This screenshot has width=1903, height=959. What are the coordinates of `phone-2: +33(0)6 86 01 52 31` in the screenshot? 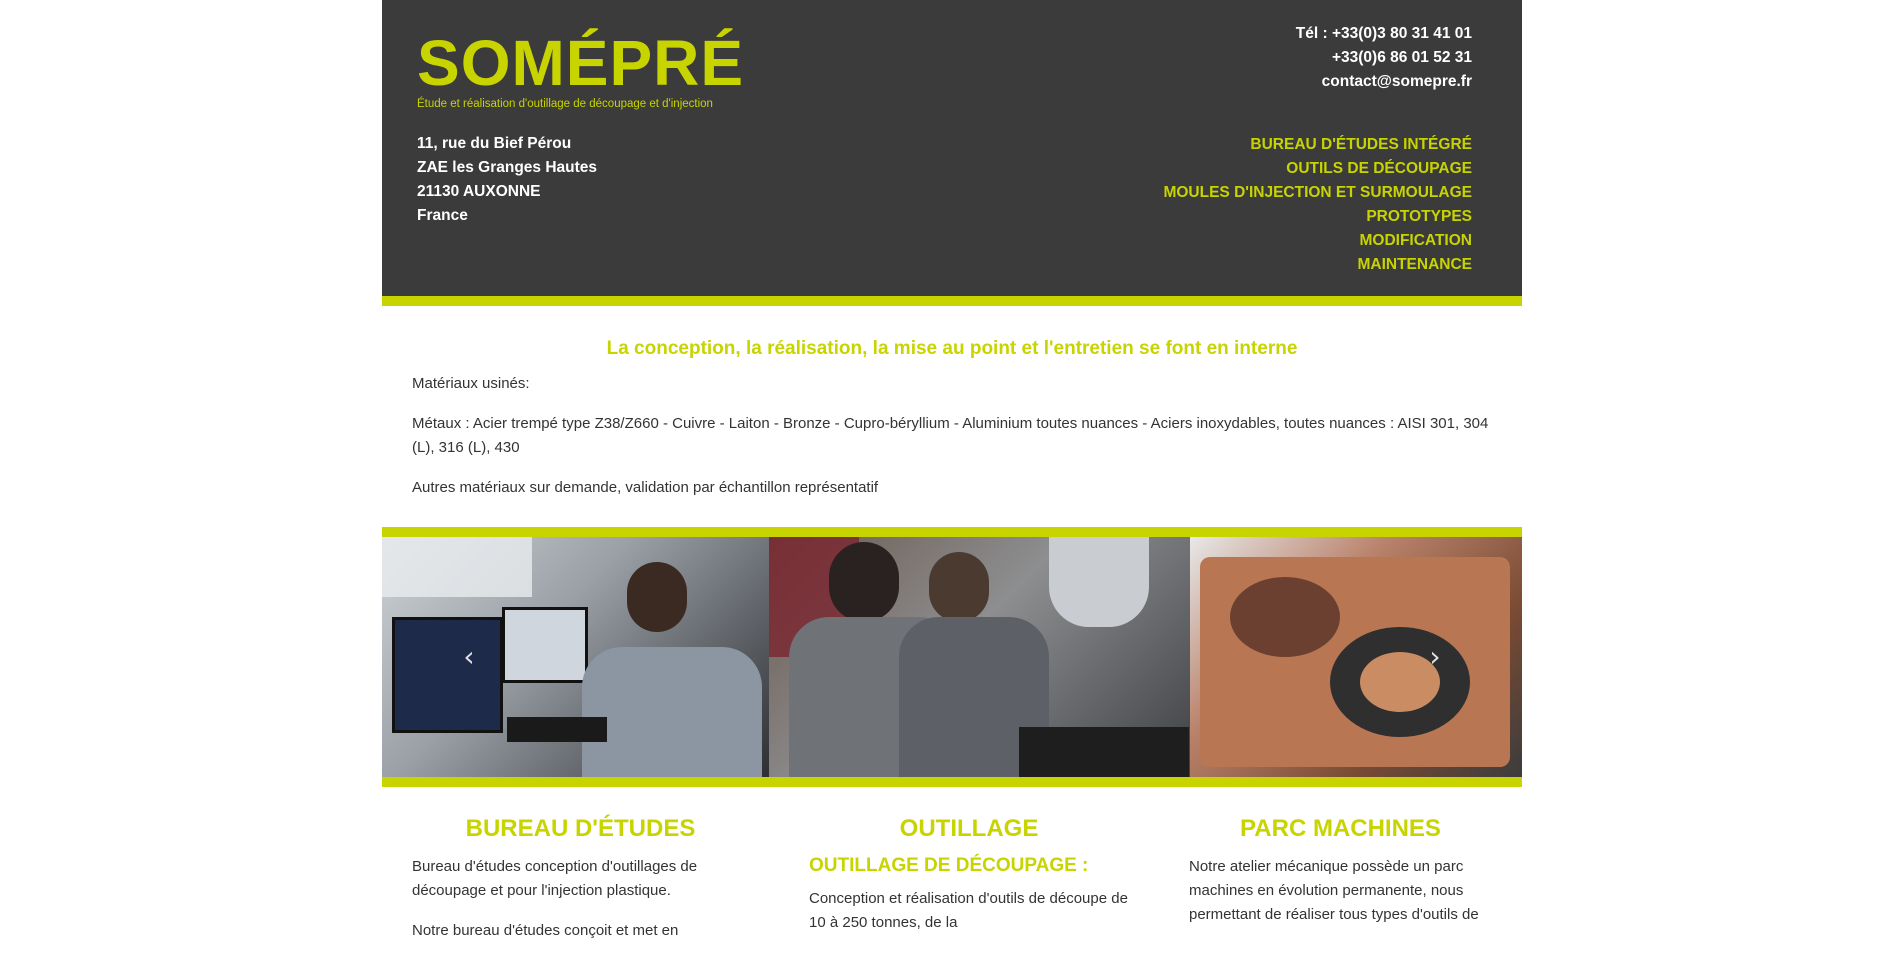 It's located at (1384, 58).